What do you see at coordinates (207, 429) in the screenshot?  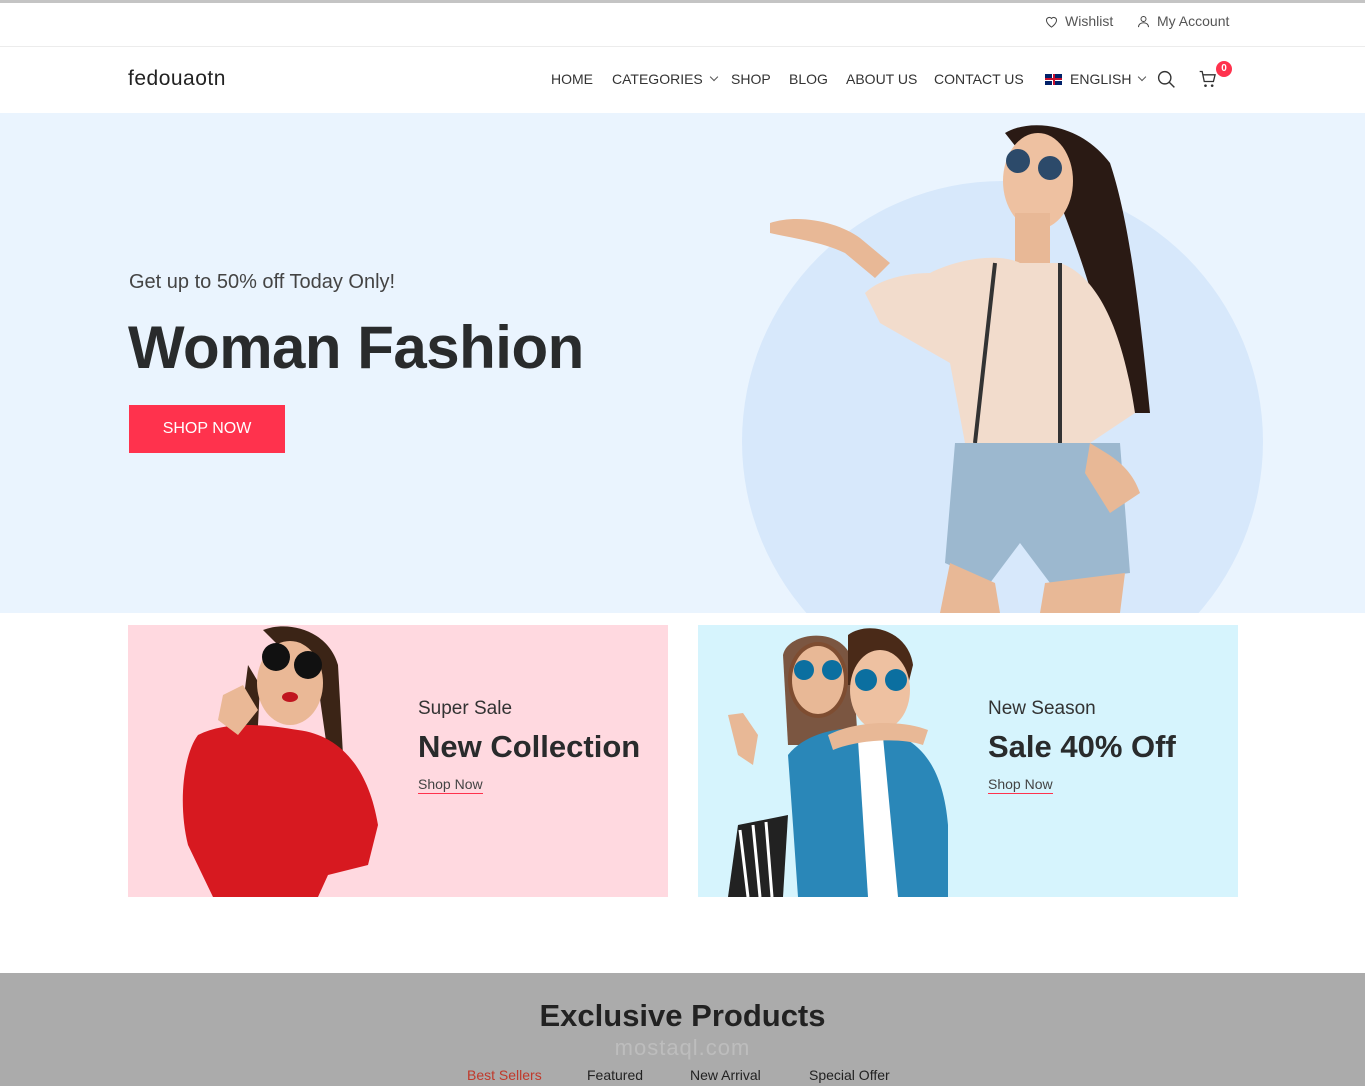 I see `shop-now-button: SHOP NOW` at bounding box center [207, 429].